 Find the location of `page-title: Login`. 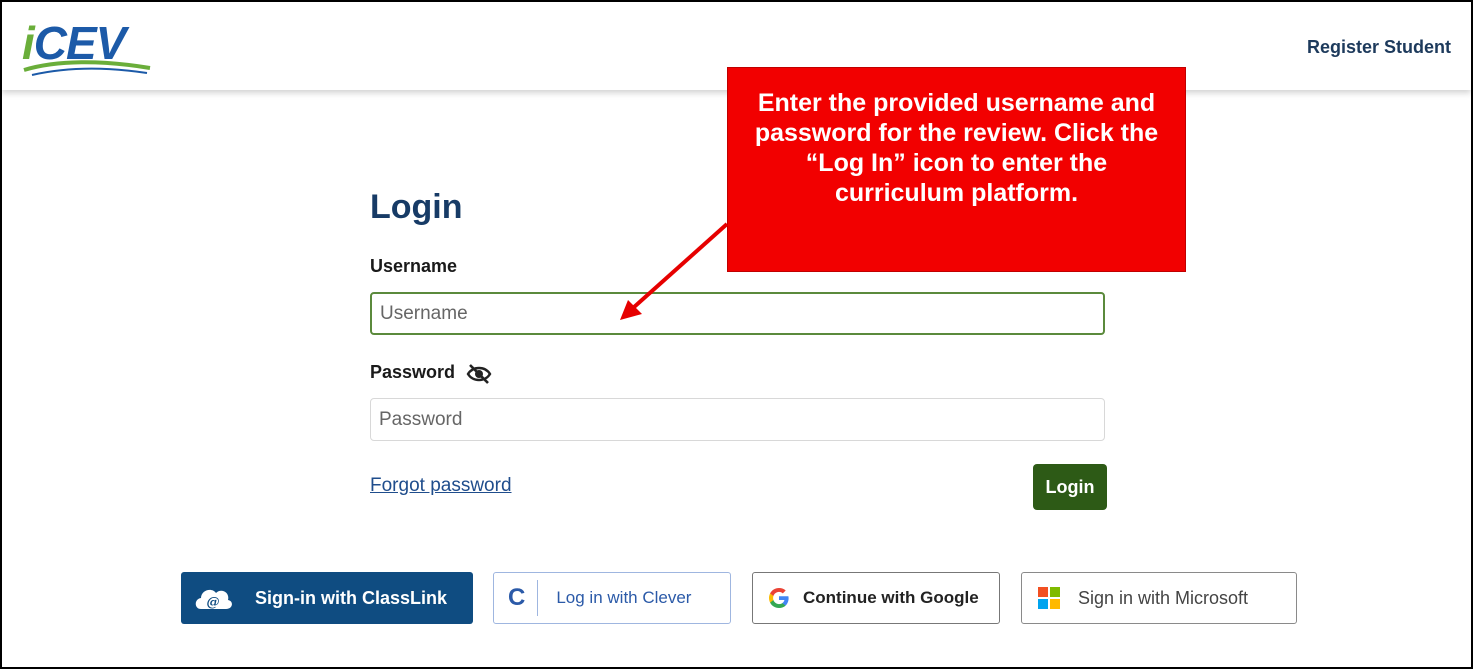

page-title: Login is located at coordinates (416, 207).